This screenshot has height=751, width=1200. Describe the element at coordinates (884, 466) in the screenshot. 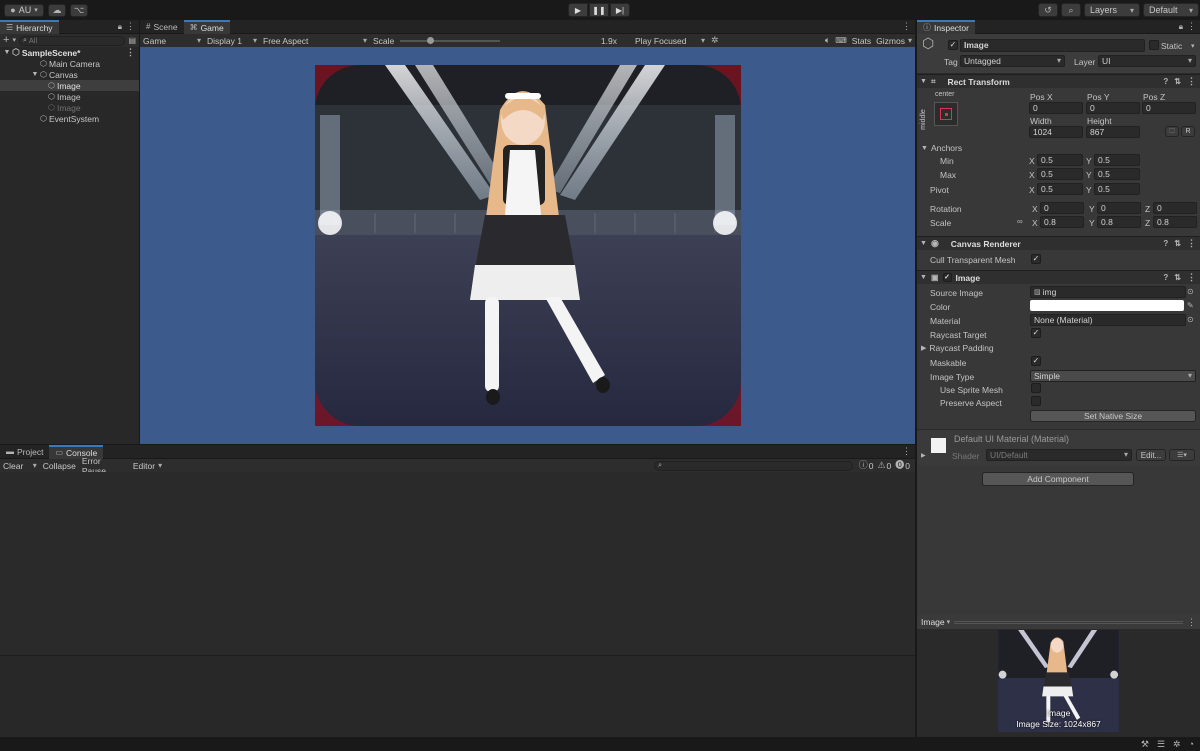

I see `warning-filter: ⚠ 0` at that location.